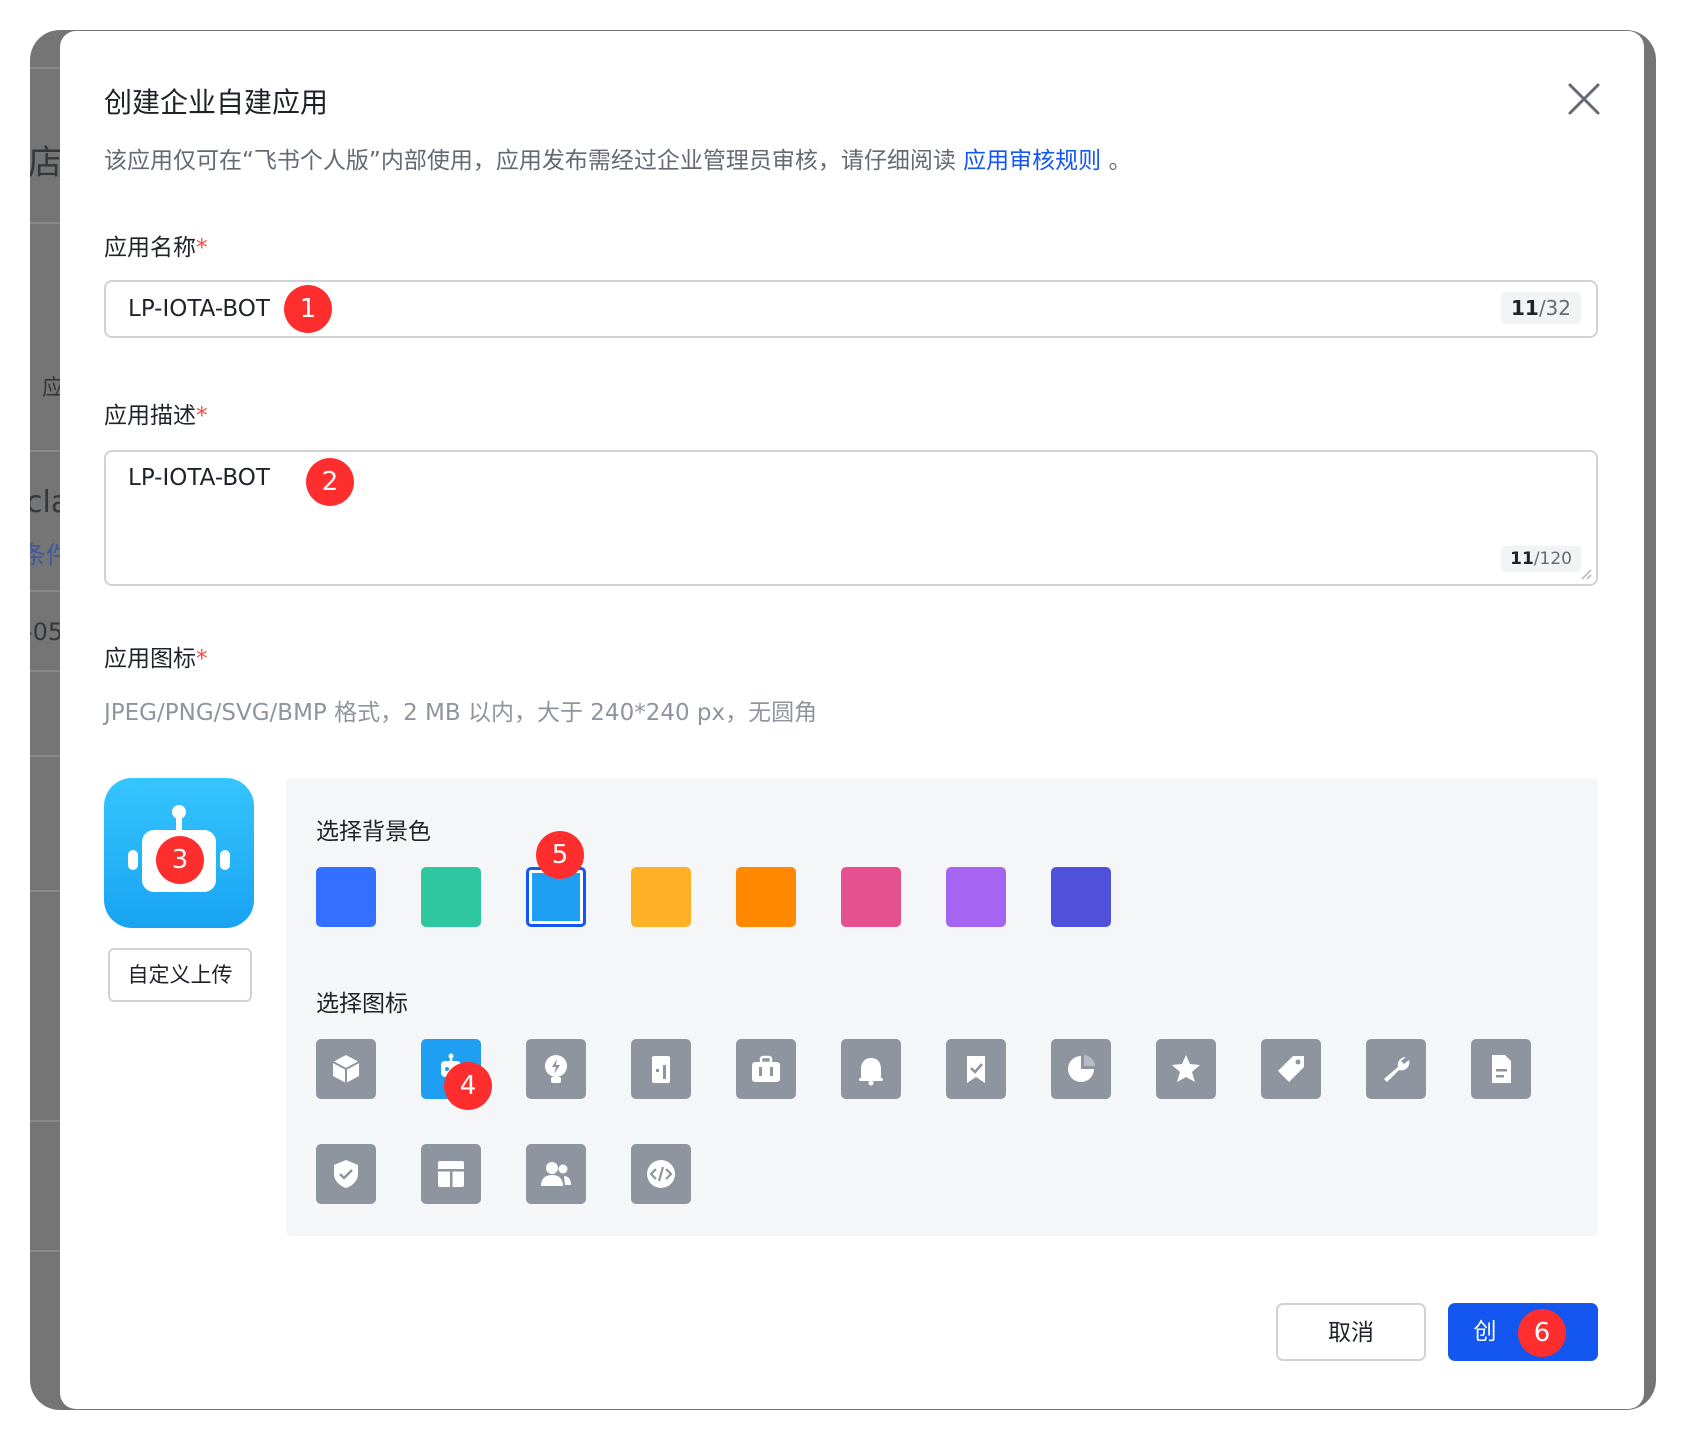  I want to click on description-char-counter: 11/120, so click(1541, 559).